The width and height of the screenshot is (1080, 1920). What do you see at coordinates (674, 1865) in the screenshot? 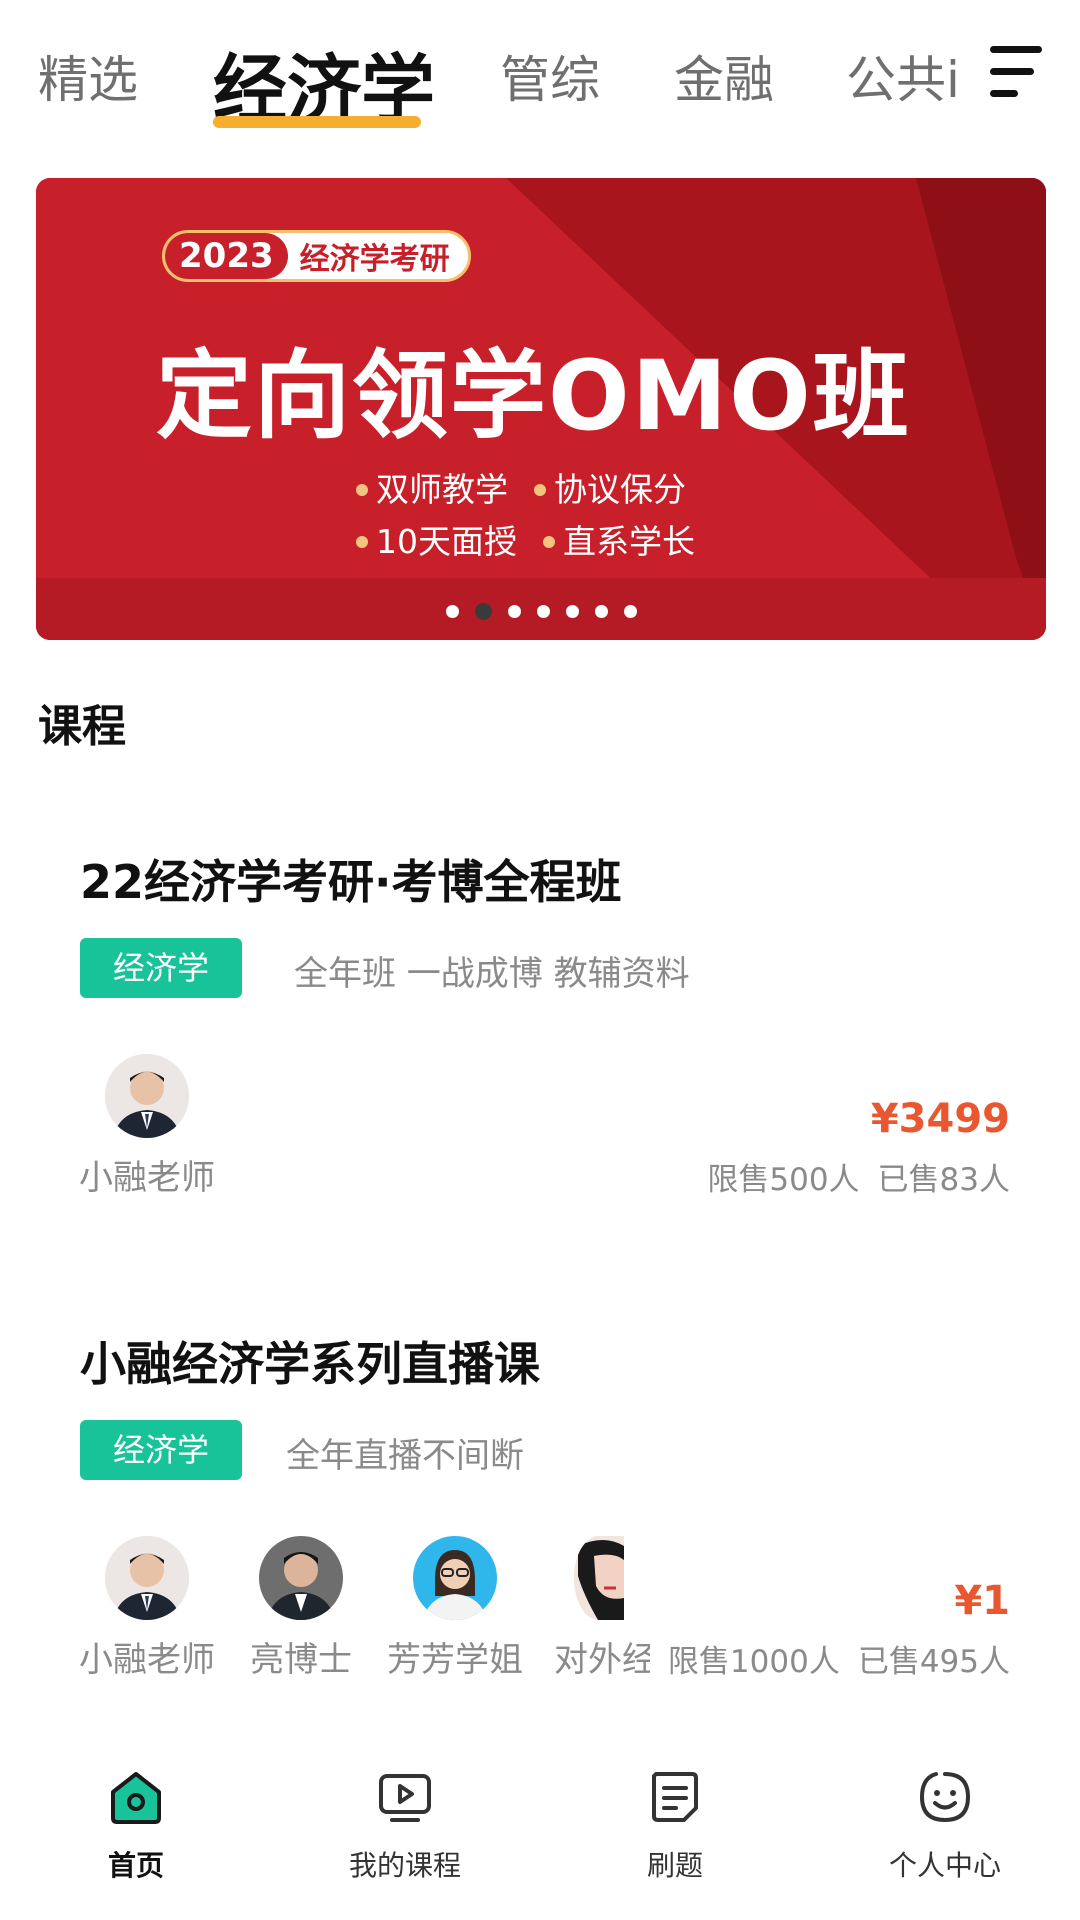
I see `nav-label: 刷题` at bounding box center [674, 1865].